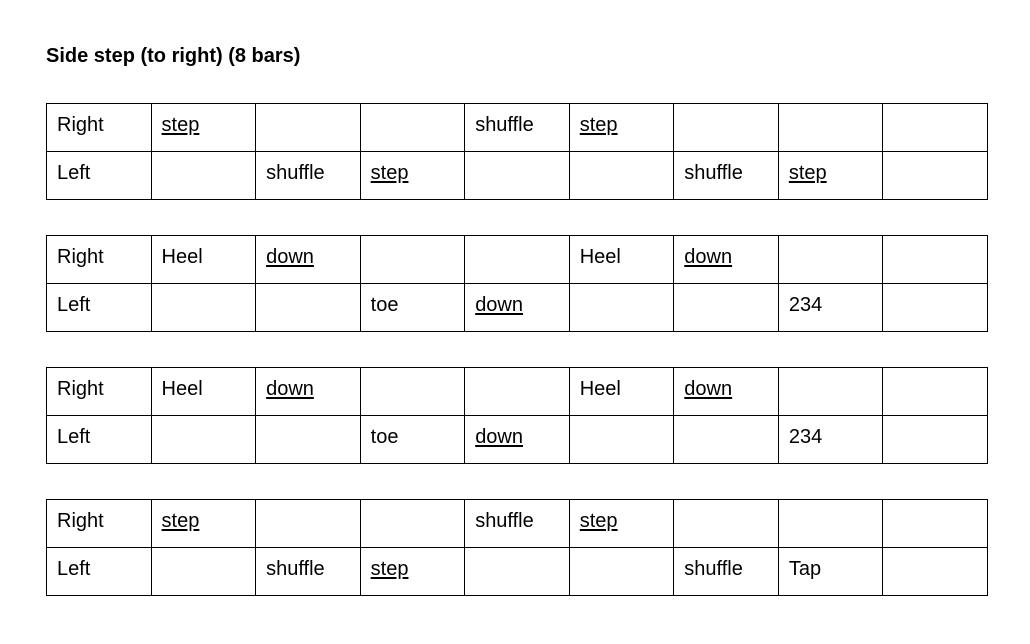  I want to click on cell-text: Tap, so click(805, 569).